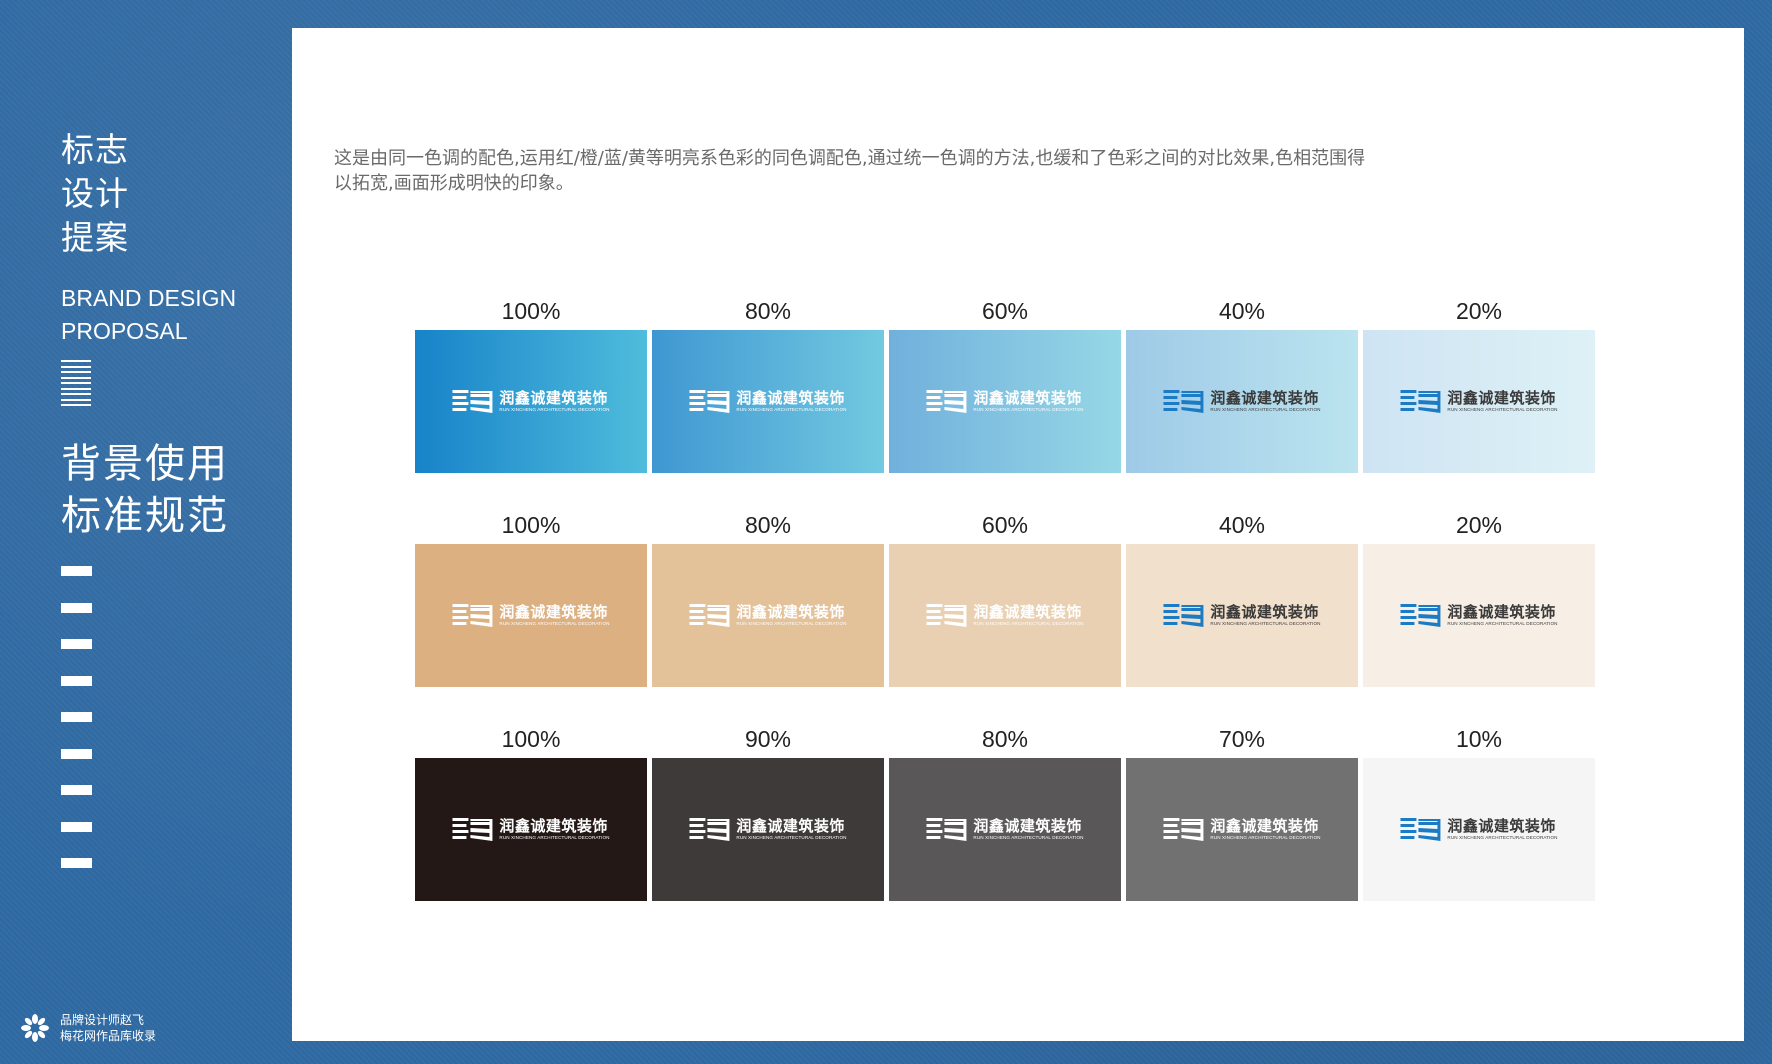 The height and width of the screenshot is (1064, 1772). What do you see at coordinates (1479, 739) in the screenshot?
I see `percentage-label: 10%` at bounding box center [1479, 739].